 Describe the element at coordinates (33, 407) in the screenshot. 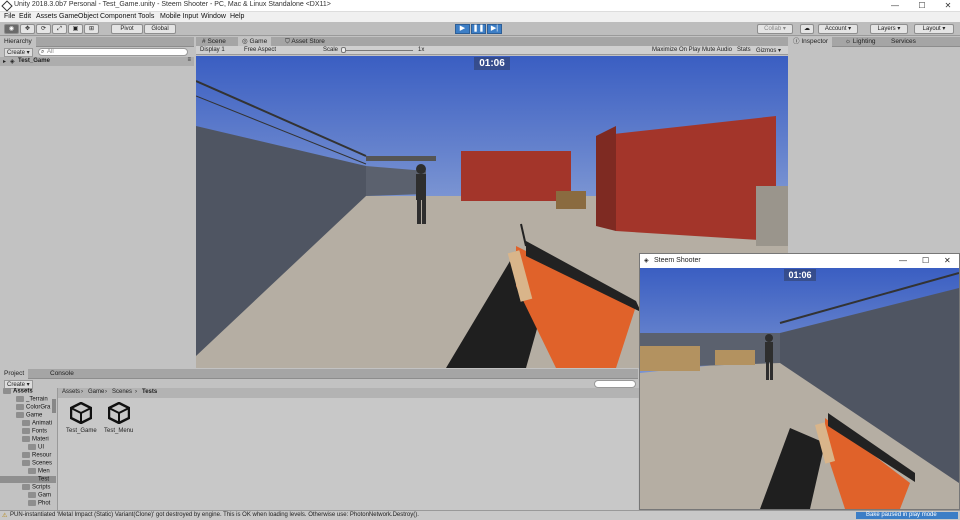

I see `tree-item: ColorGra` at that location.